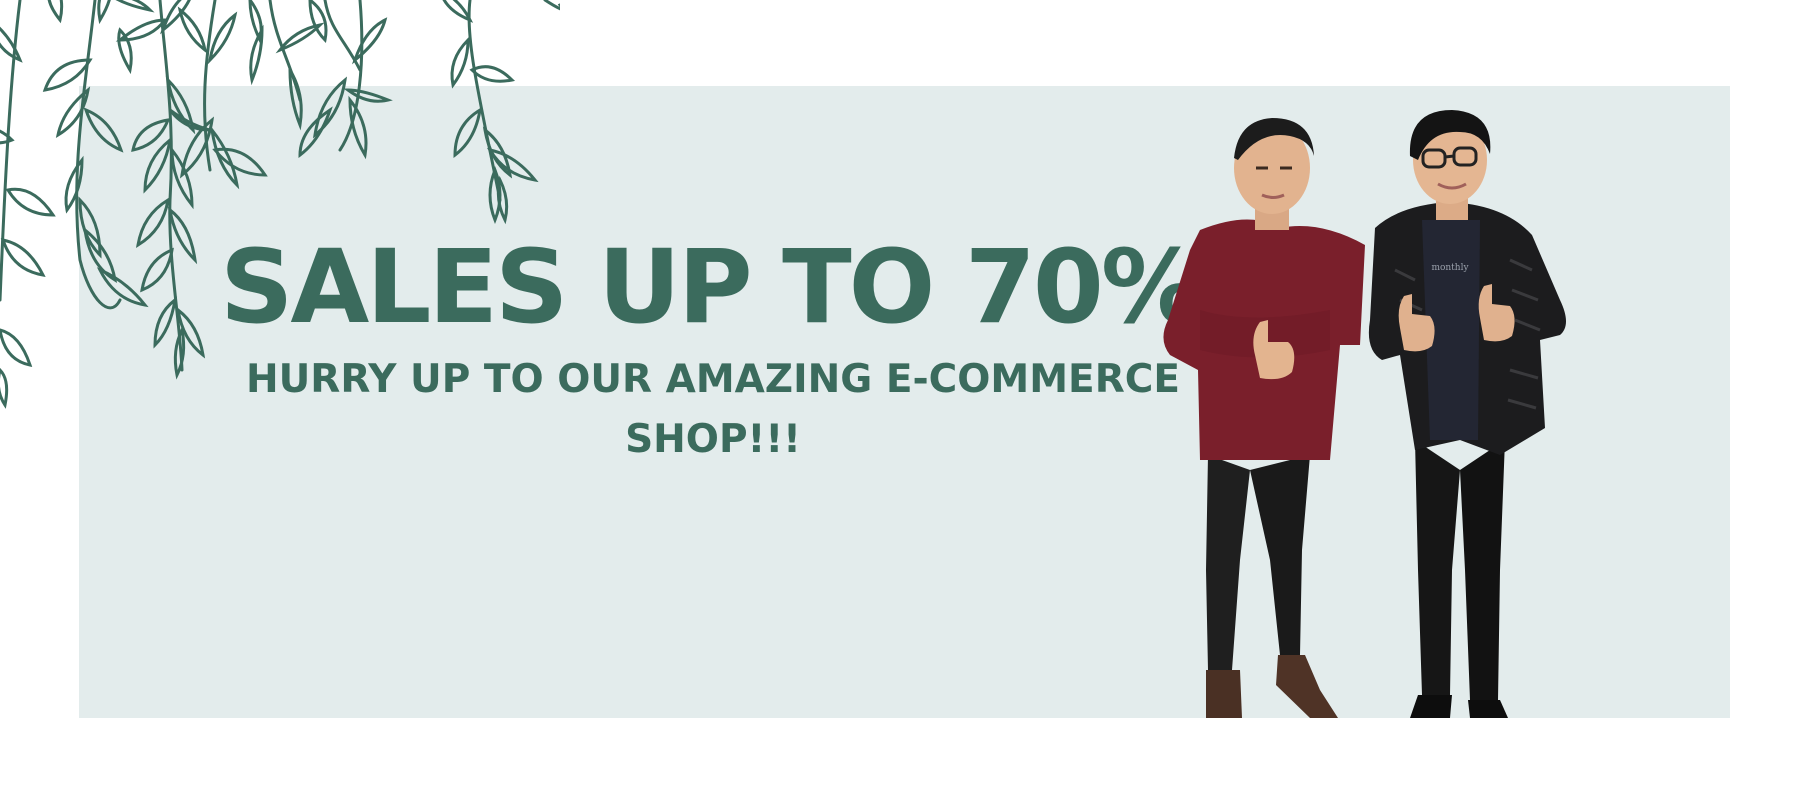 Image resolution: width=1800 pixels, height=800 pixels. What do you see at coordinates (711, 287) in the screenshot?
I see `sale-headline: SALES UP TO 70%` at bounding box center [711, 287].